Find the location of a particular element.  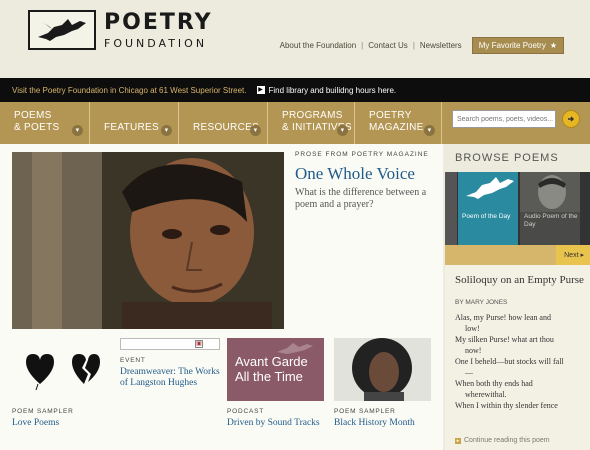

poem-of-the-day-thumb: Poem of the Day is located at coordinates (488, 208).